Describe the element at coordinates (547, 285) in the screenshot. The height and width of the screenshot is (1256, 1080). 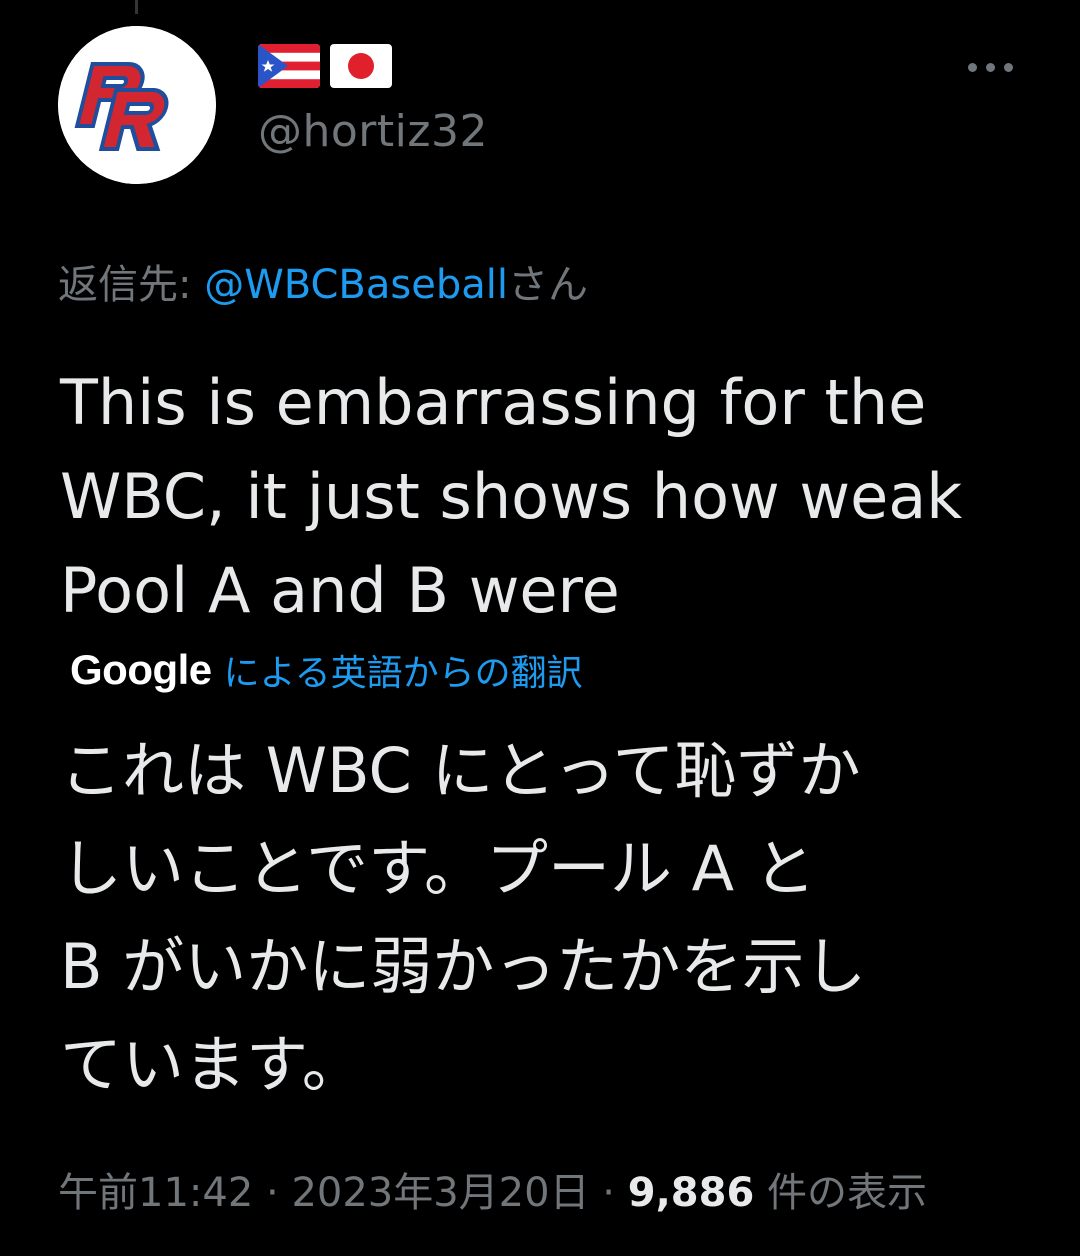
I see `reply-to-suffix: さん` at that location.